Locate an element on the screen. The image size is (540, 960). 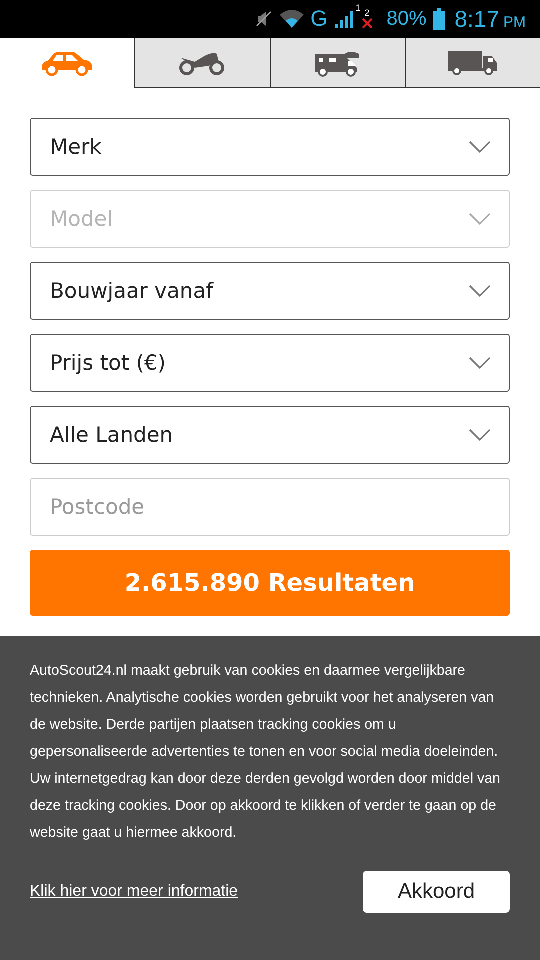
clock-time: 8:17 is located at coordinates (477, 19).